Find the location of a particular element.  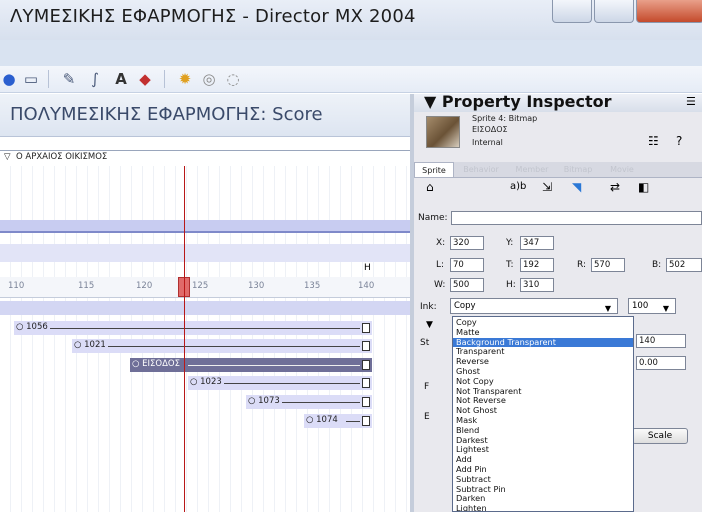

rotation-field: 0.00 is located at coordinates (661, 363).